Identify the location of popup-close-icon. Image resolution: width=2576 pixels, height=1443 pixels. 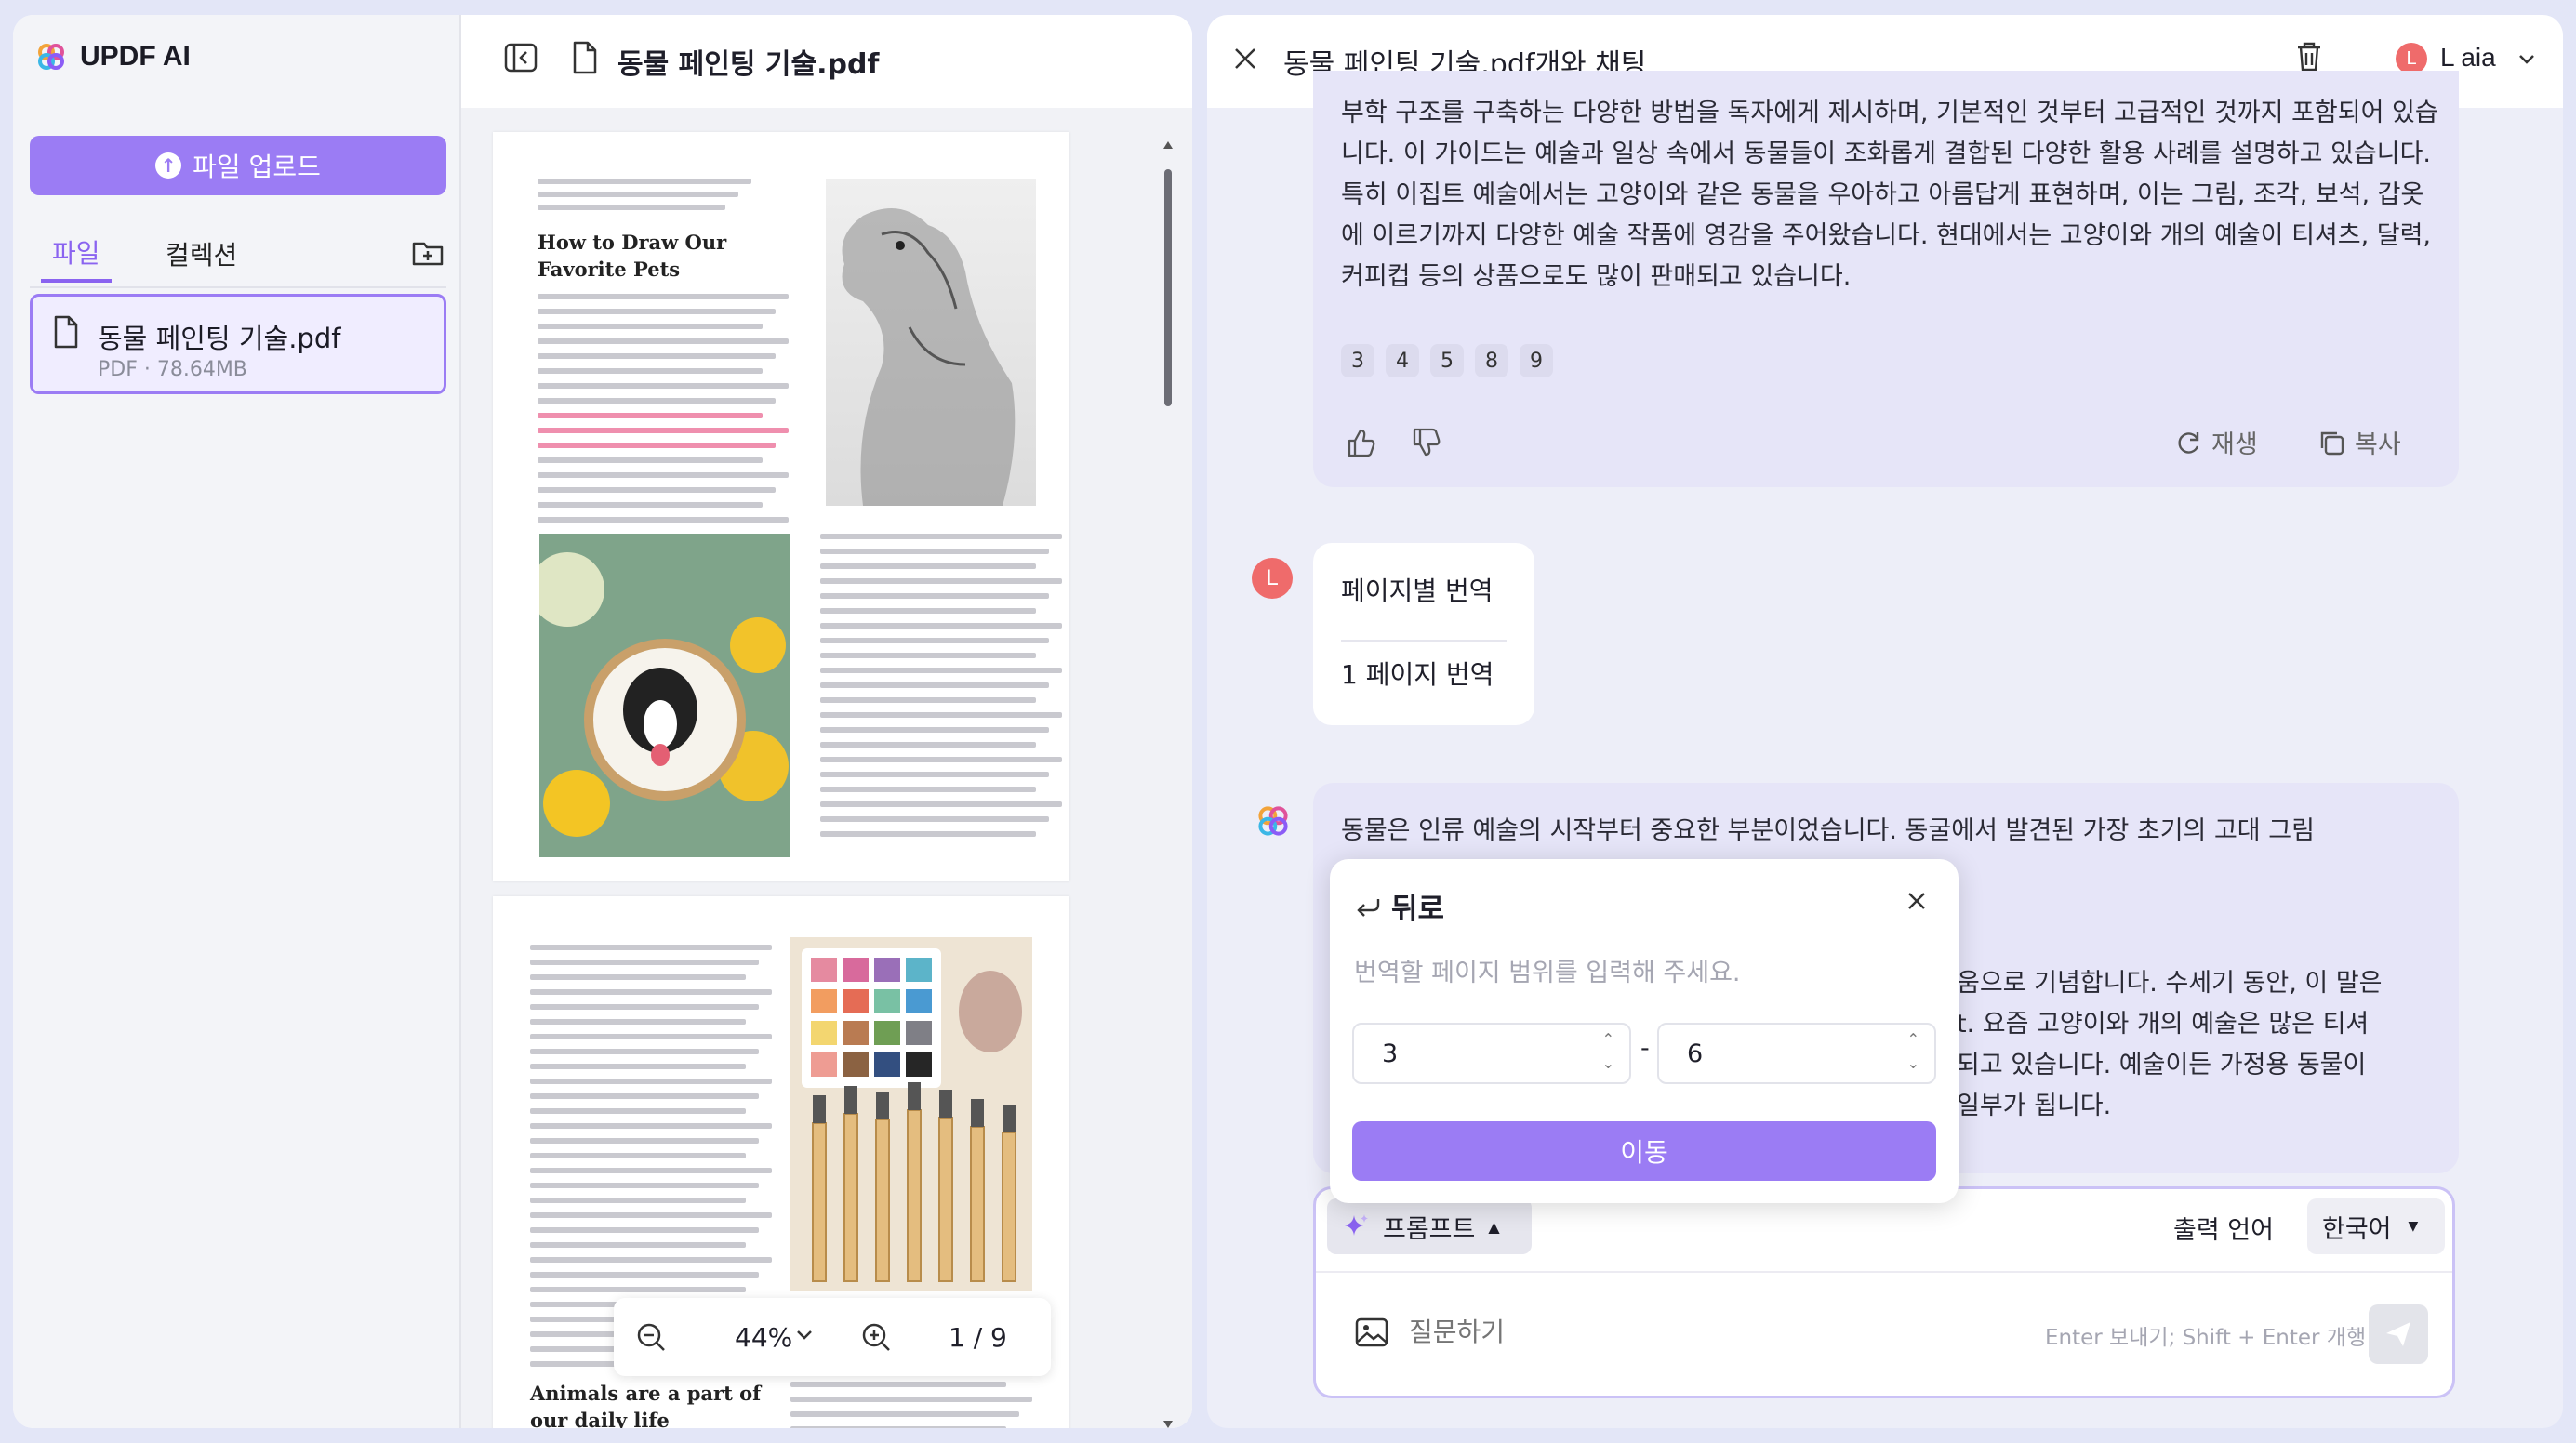
(1916, 901).